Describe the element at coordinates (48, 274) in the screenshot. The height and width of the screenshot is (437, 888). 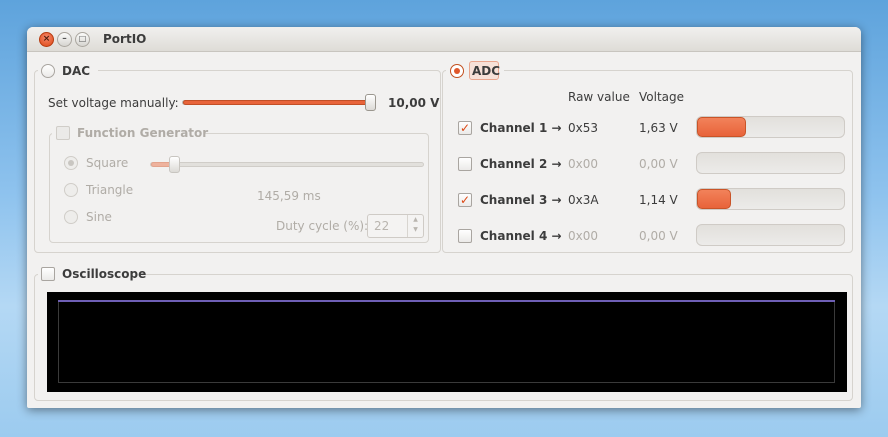
I see `oscilloscope-checkbox` at that location.